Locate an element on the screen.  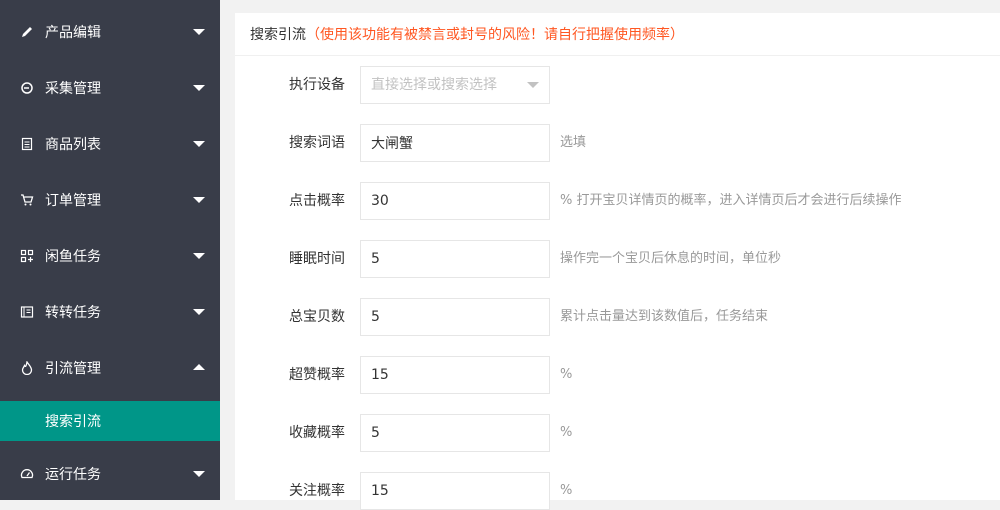
fav-rate-input is located at coordinates (455, 433).